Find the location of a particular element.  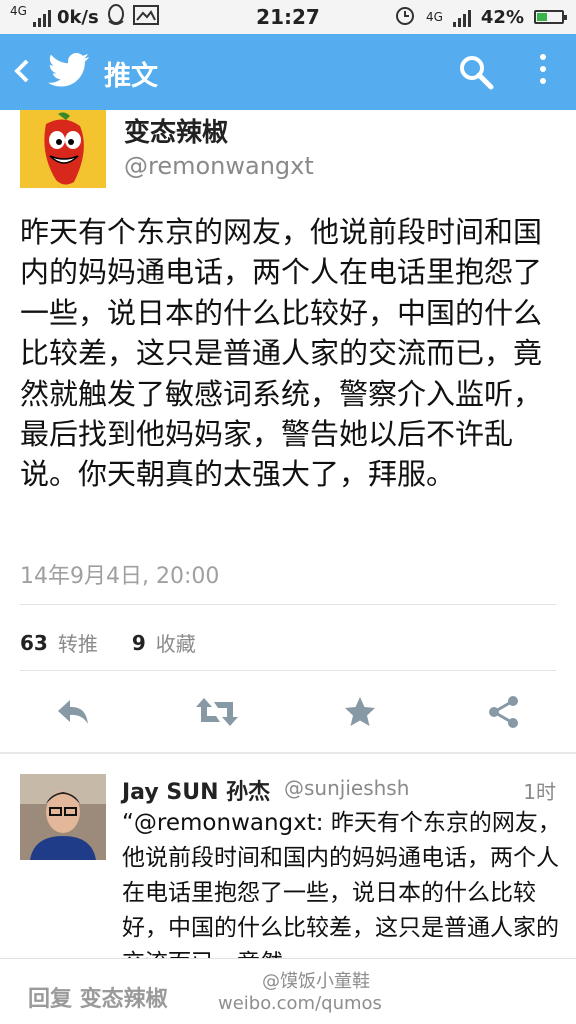

star-icon is located at coordinates (360, 711).